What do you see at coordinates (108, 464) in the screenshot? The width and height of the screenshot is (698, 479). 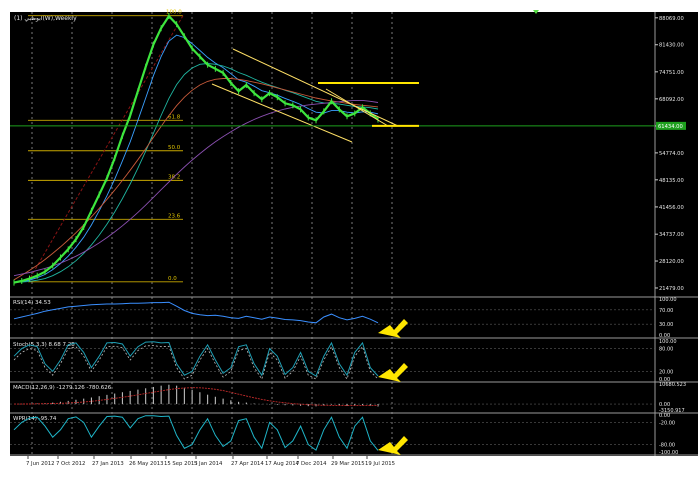 I see `date-label: 27 Jan 2013` at bounding box center [108, 464].